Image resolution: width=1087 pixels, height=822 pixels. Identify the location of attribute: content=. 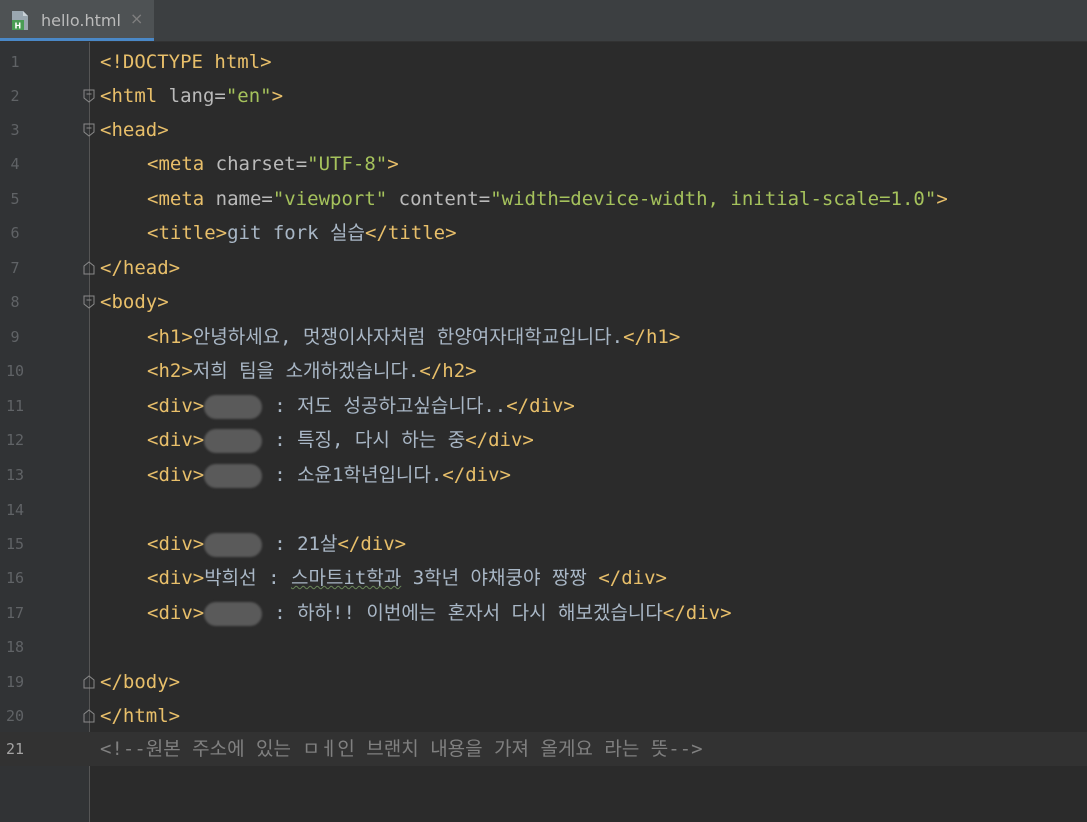
(439, 199).